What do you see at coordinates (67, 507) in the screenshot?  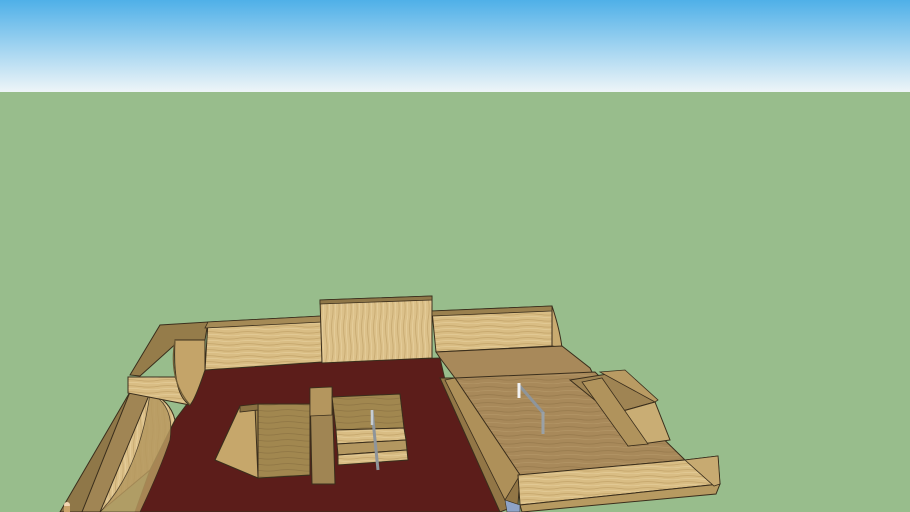 I see `person-figure` at bounding box center [67, 507].